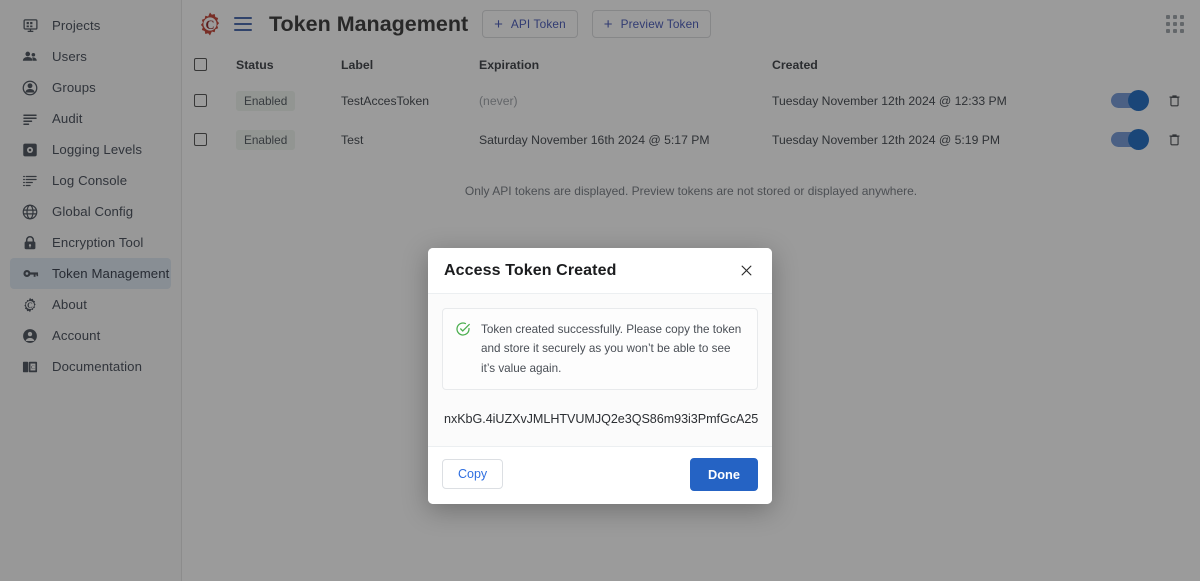 The image size is (1200, 581). What do you see at coordinates (600, 474) in the screenshot?
I see `dialog-footer: Copy Done` at bounding box center [600, 474].